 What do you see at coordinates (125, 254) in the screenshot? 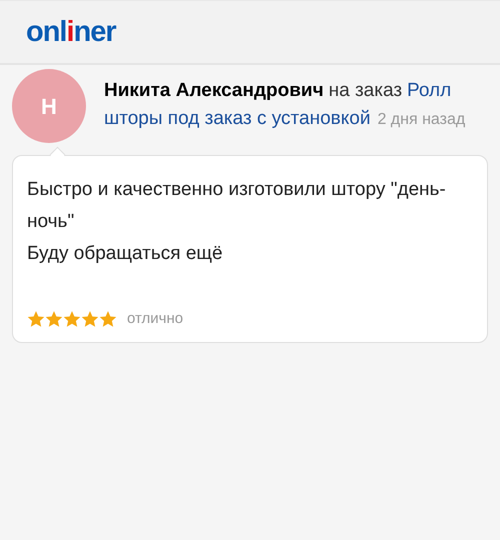
I see `review-text: Буду обращаться ещё` at bounding box center [125, 254].